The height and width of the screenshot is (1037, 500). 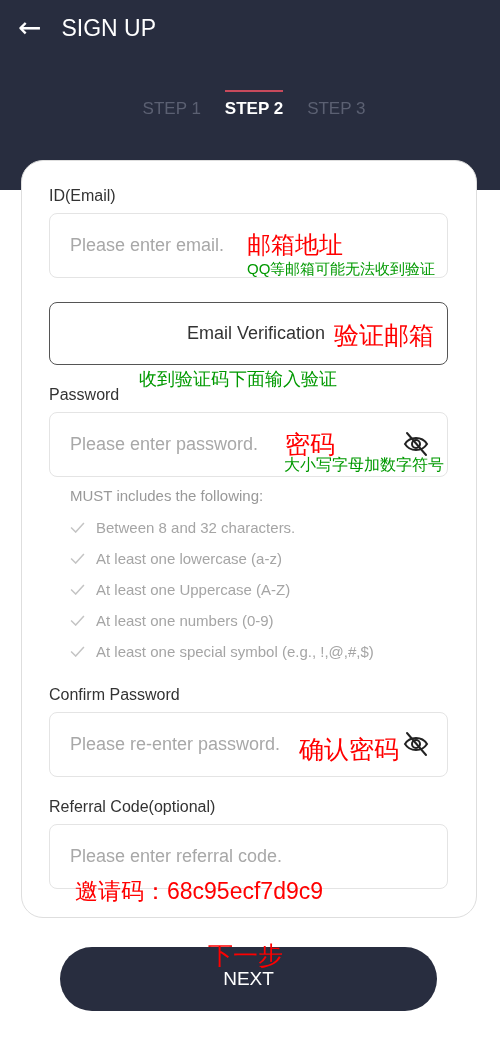 What do you see at coordinates (83, 196) in the screenshot?
I see `field-label: ID(Email)` at bounding box center [83, 196].